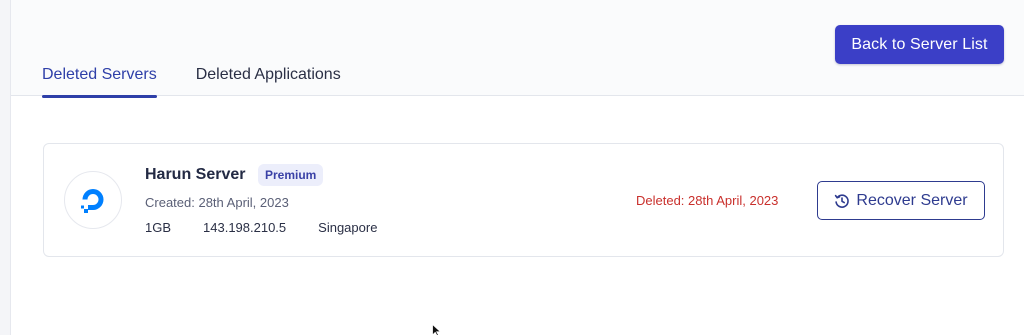  What do you see at coordinates (195, 174) in the screenshot?
I see `server-name: Harun Server` at bounding box center [195, 174].